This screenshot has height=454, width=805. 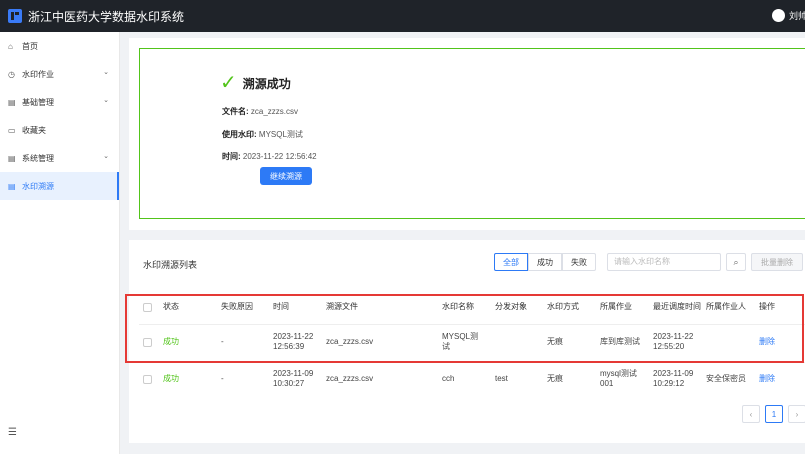 What do you see at coordinates (286, 176) in the screenshot?
I see `continue-trace-button: 继续溯源` at bounding box center [286, 176].